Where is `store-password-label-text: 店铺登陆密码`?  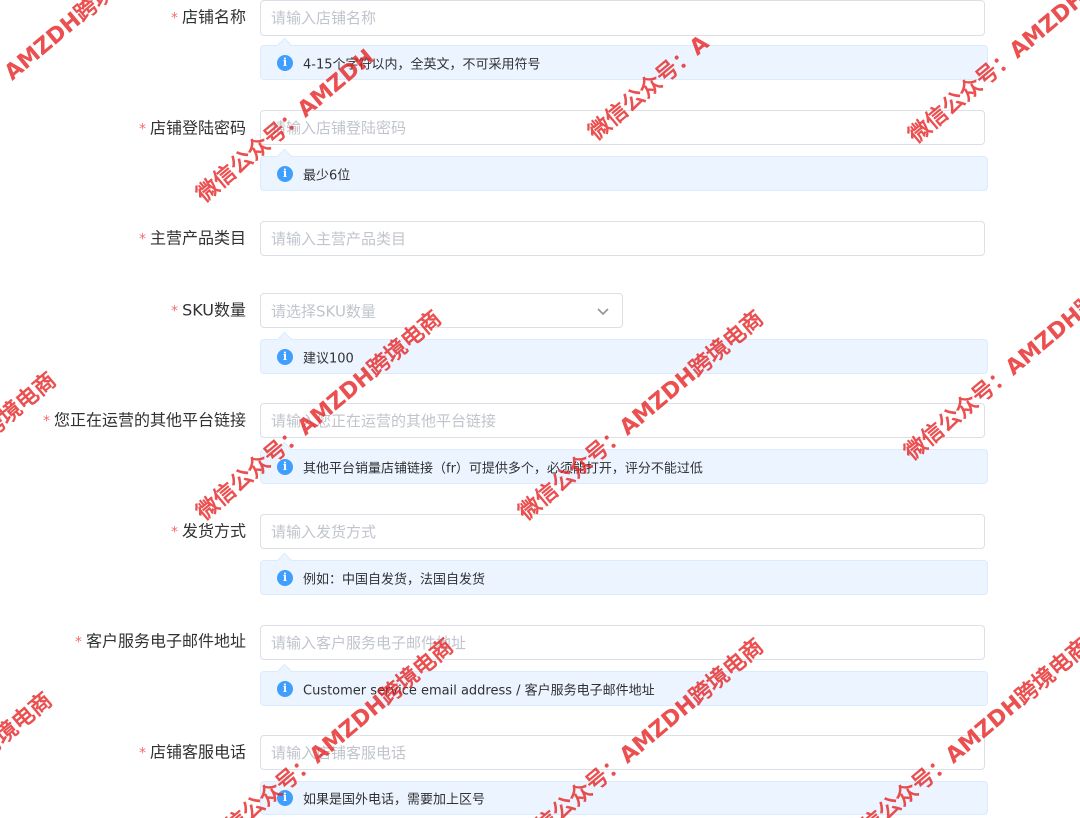 store-password-label-text: 店铺登陆密码 is located at coordinates (197, 128).